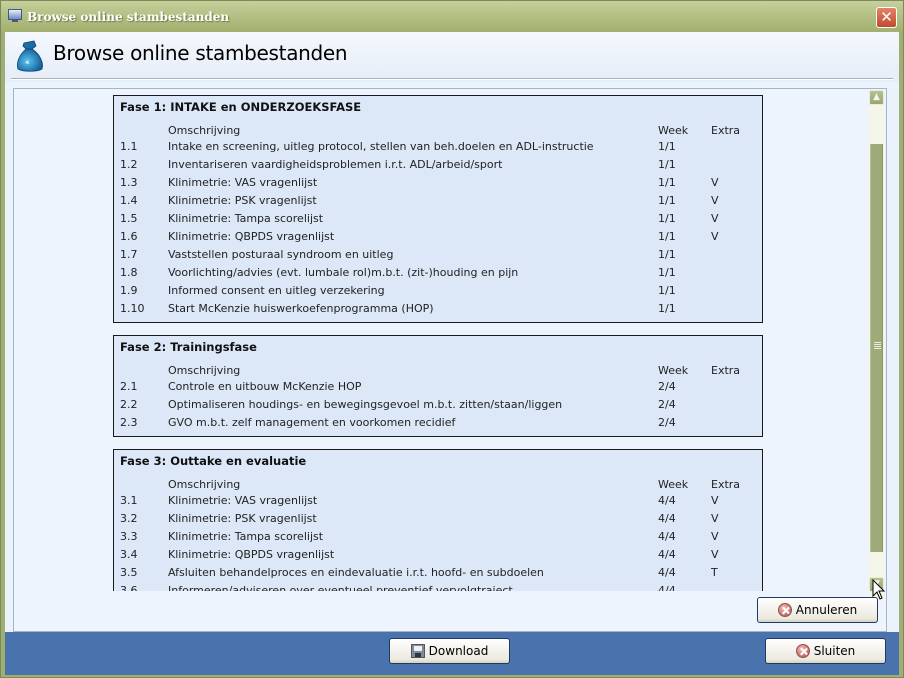 The height and width of the screenshot is (678, 904). What do you see at coordinates (129, 536) in the screenshot?
I see `row-number: 3.3` at bounding box center [129, 536].